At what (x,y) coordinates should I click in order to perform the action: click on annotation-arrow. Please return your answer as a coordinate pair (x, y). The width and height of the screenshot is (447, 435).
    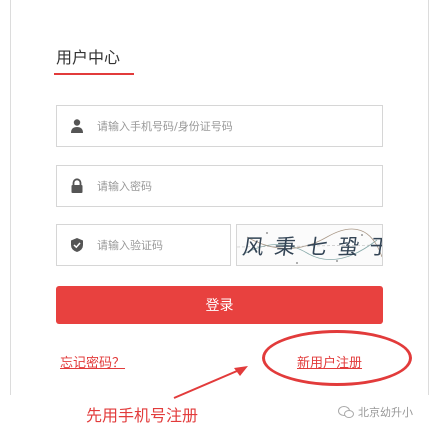
    Looking at the image, I should click on (210, 382).